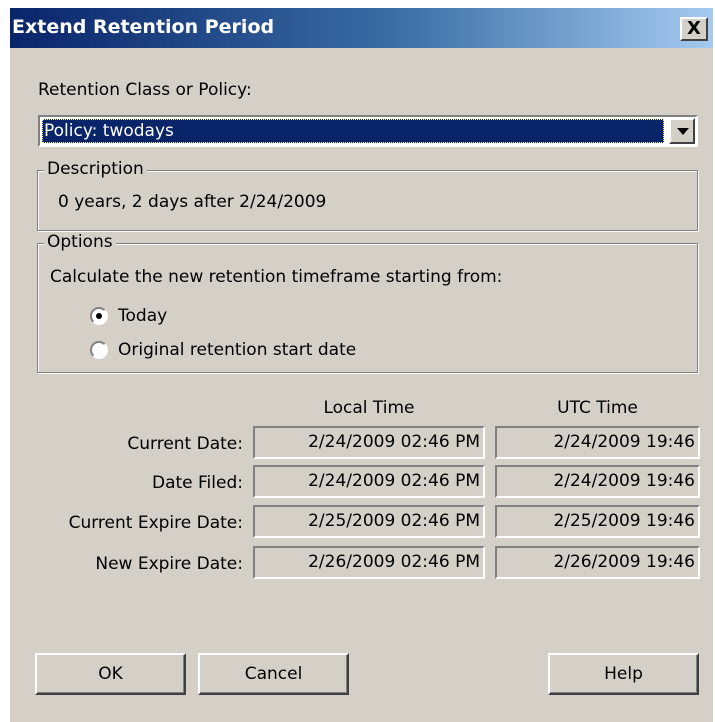 Image resolution: width=715 pixels, height=722 pixels. Describe the element at coordinates (143, 27) in the screenshot. I see `window-title: Extend Retention Period` at that location.